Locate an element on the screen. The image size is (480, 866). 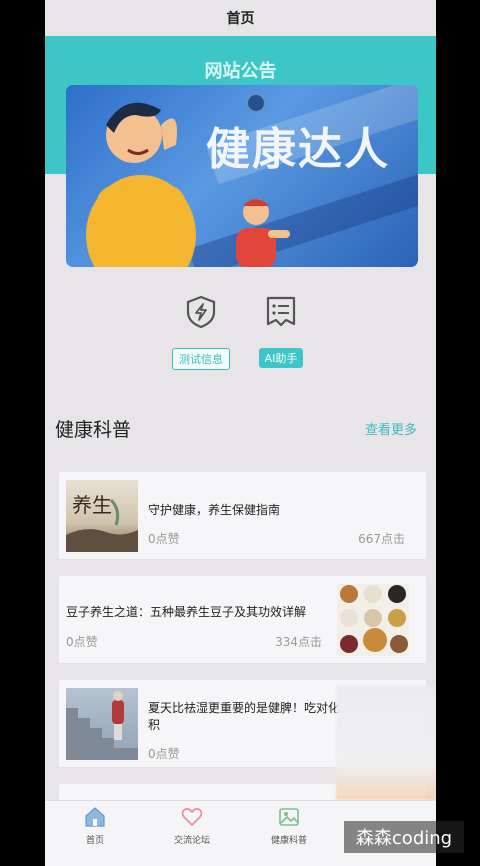
watermark-text: 森森coding is located at coordinates (404, 838).